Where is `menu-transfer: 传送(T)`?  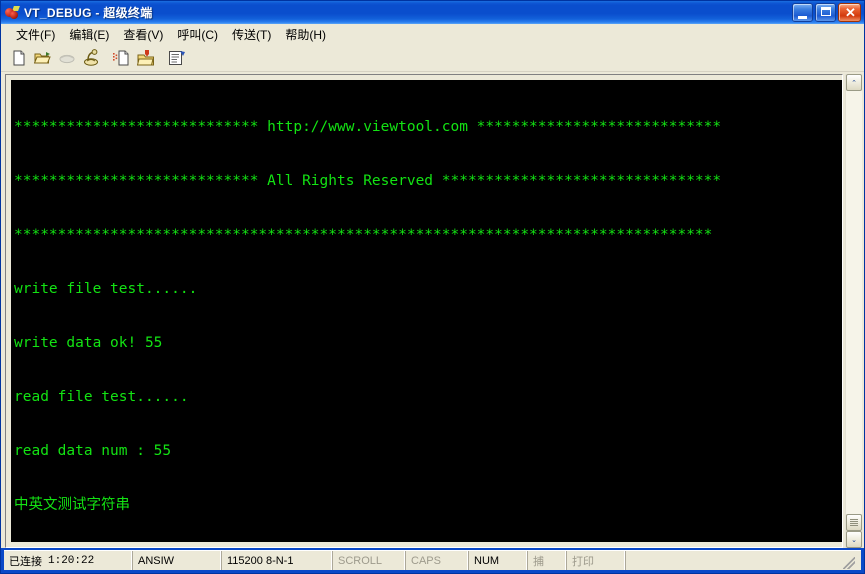
menu-transfer: 传送(T) is located at coordinates (251, 34).